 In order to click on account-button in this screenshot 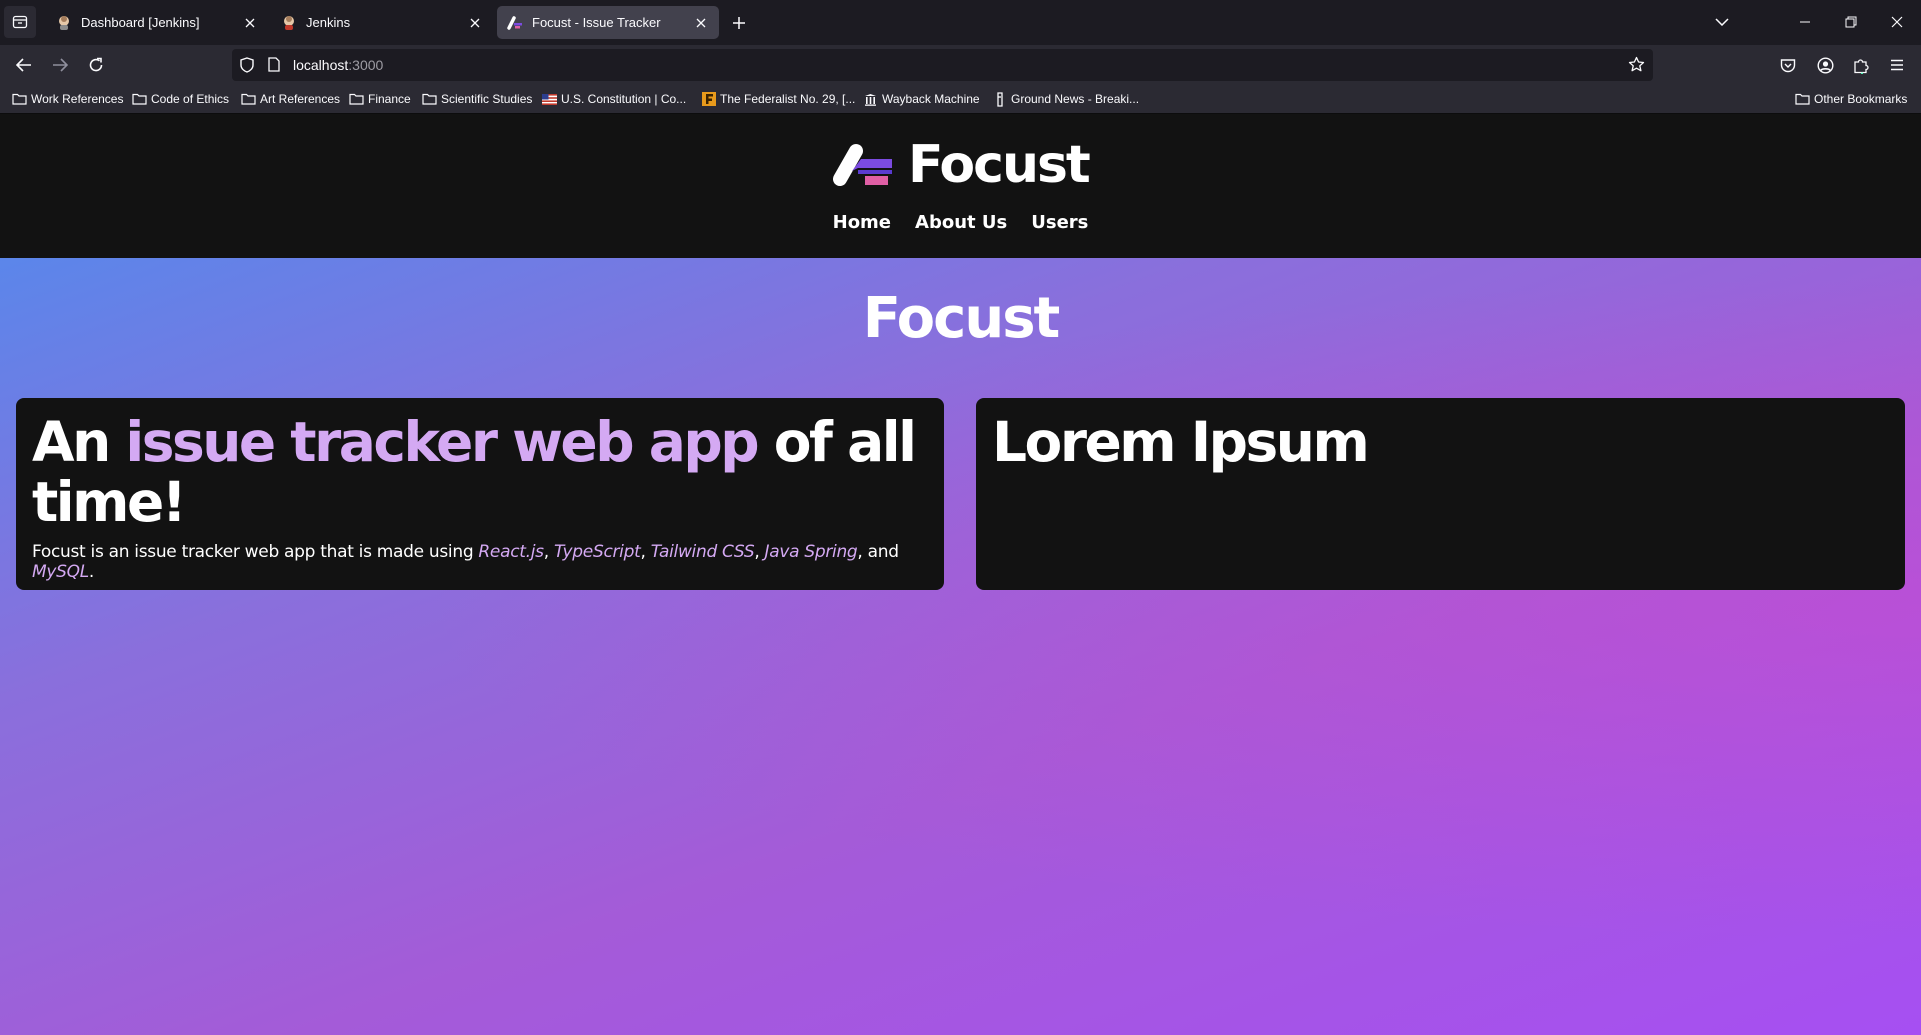, I will do `click(1825, 65)`.